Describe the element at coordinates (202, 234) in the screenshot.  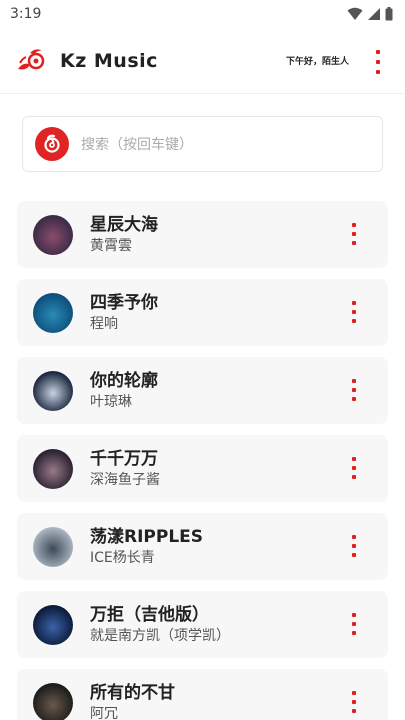
I see `song-list-item: 星辰大海 黄霄雲` at that location.